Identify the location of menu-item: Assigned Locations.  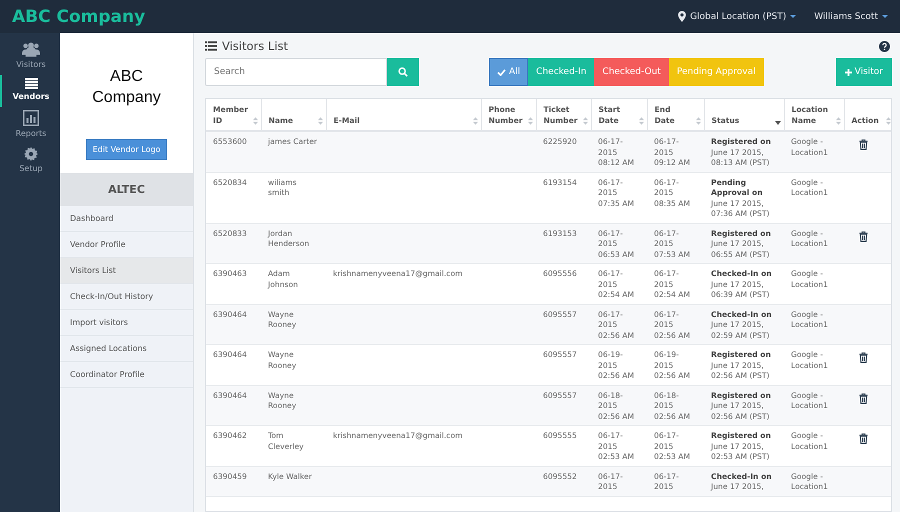
(126, 349).